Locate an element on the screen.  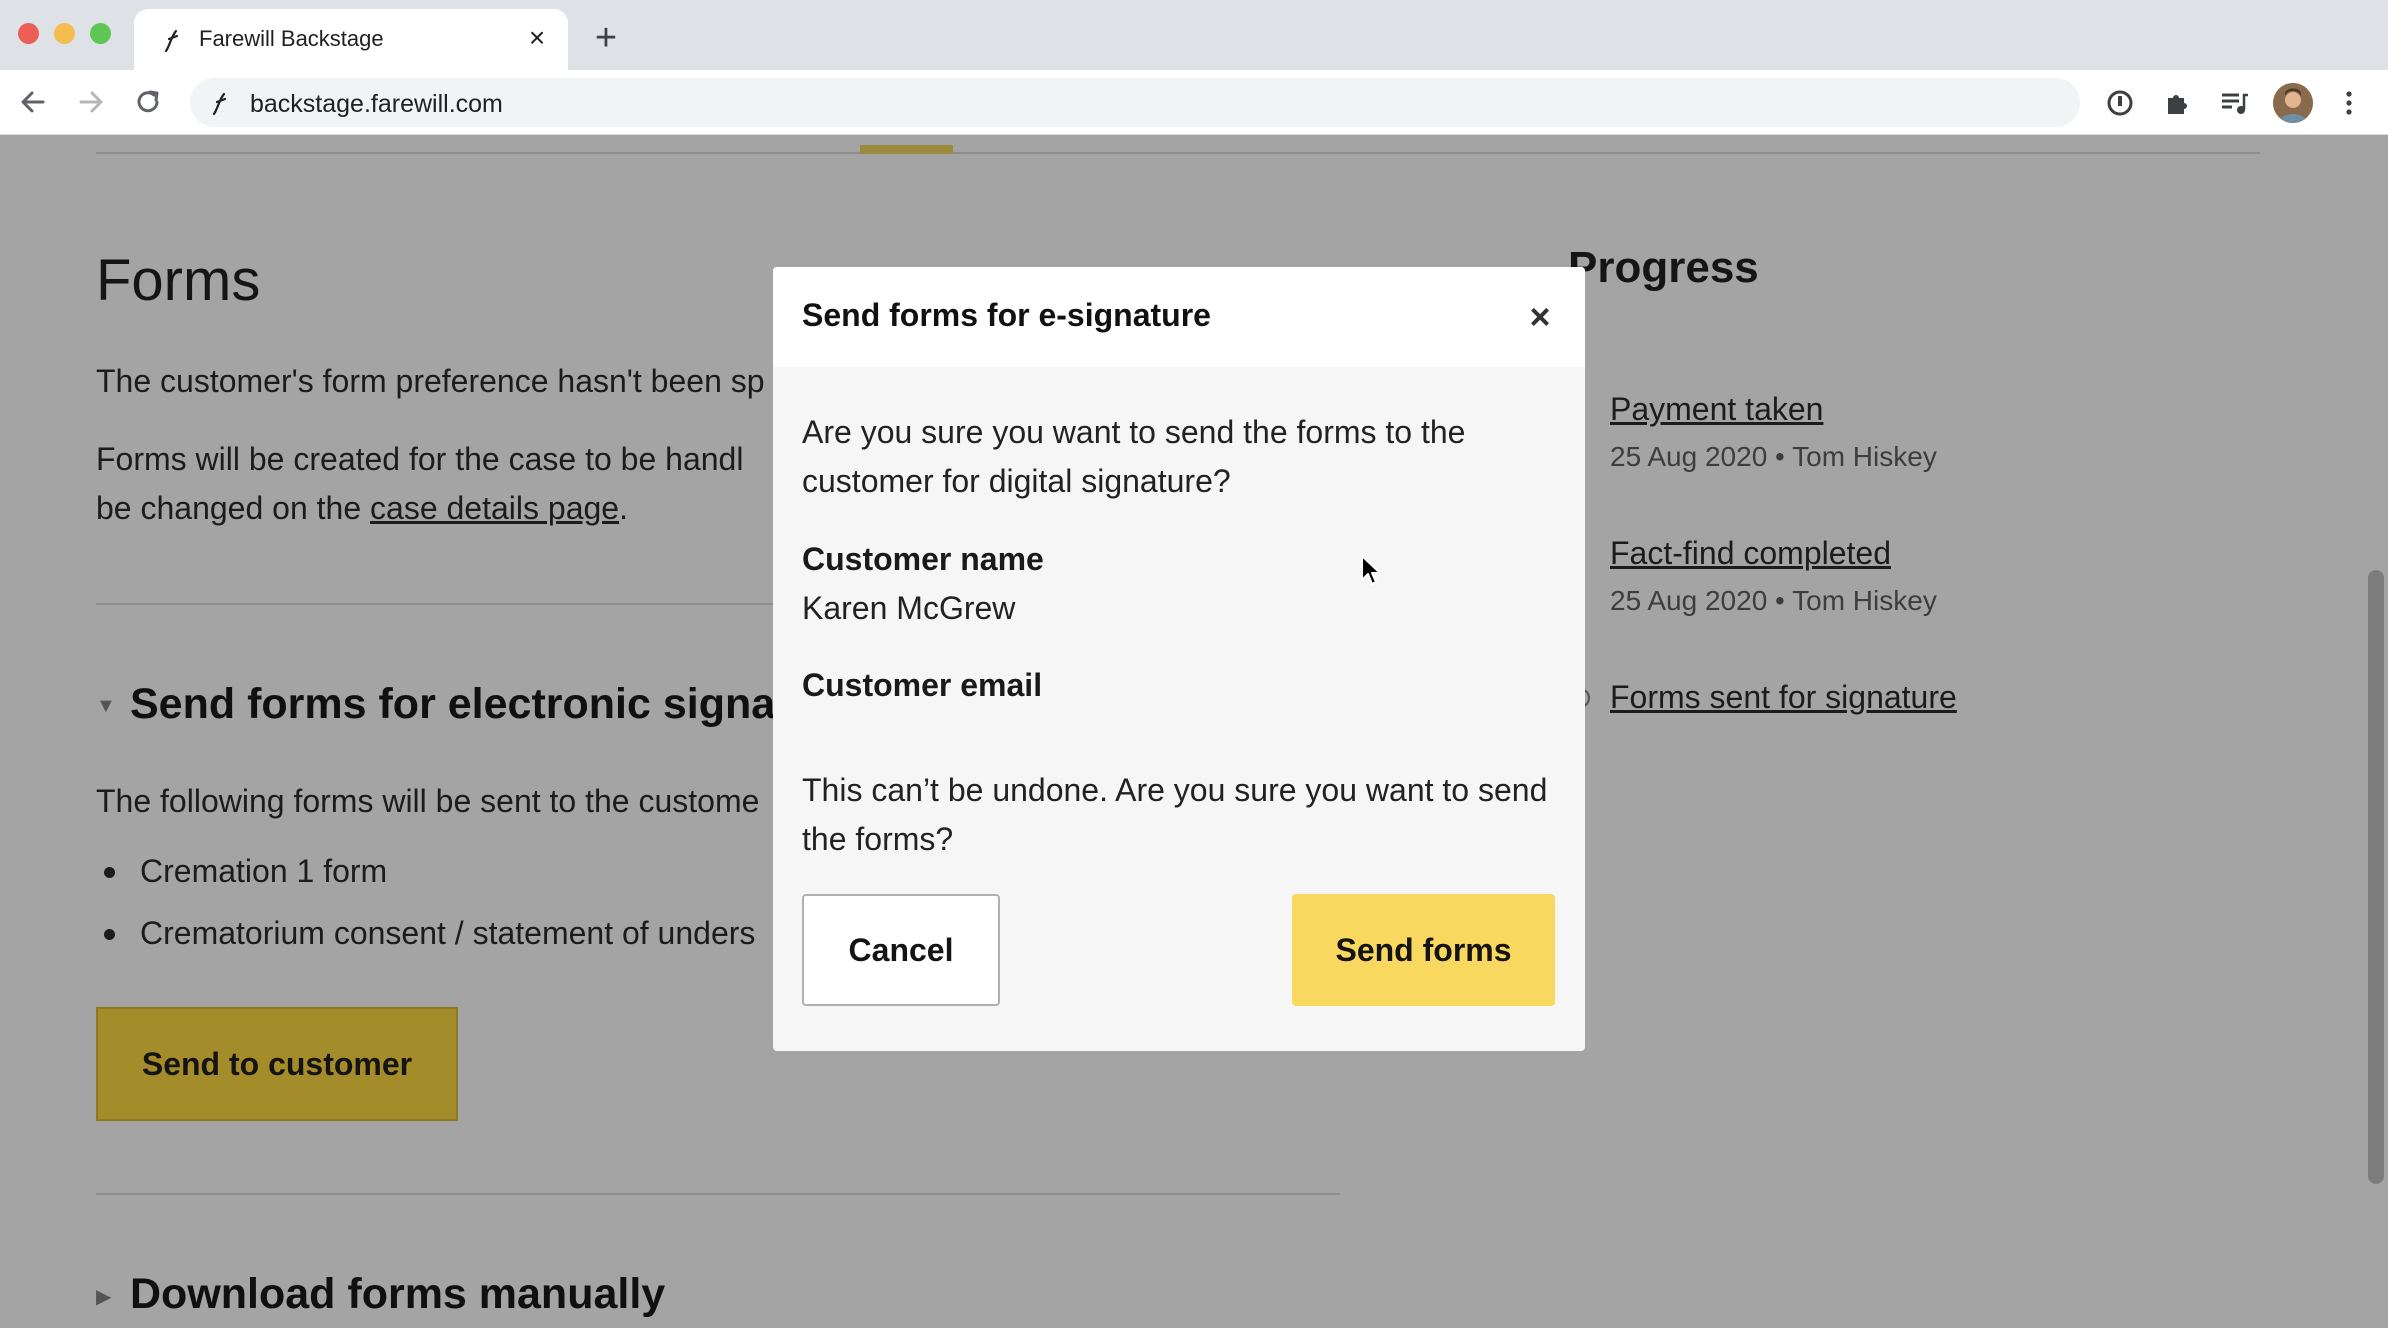
forms-heading: Forms is located at coordinates (178, 280).